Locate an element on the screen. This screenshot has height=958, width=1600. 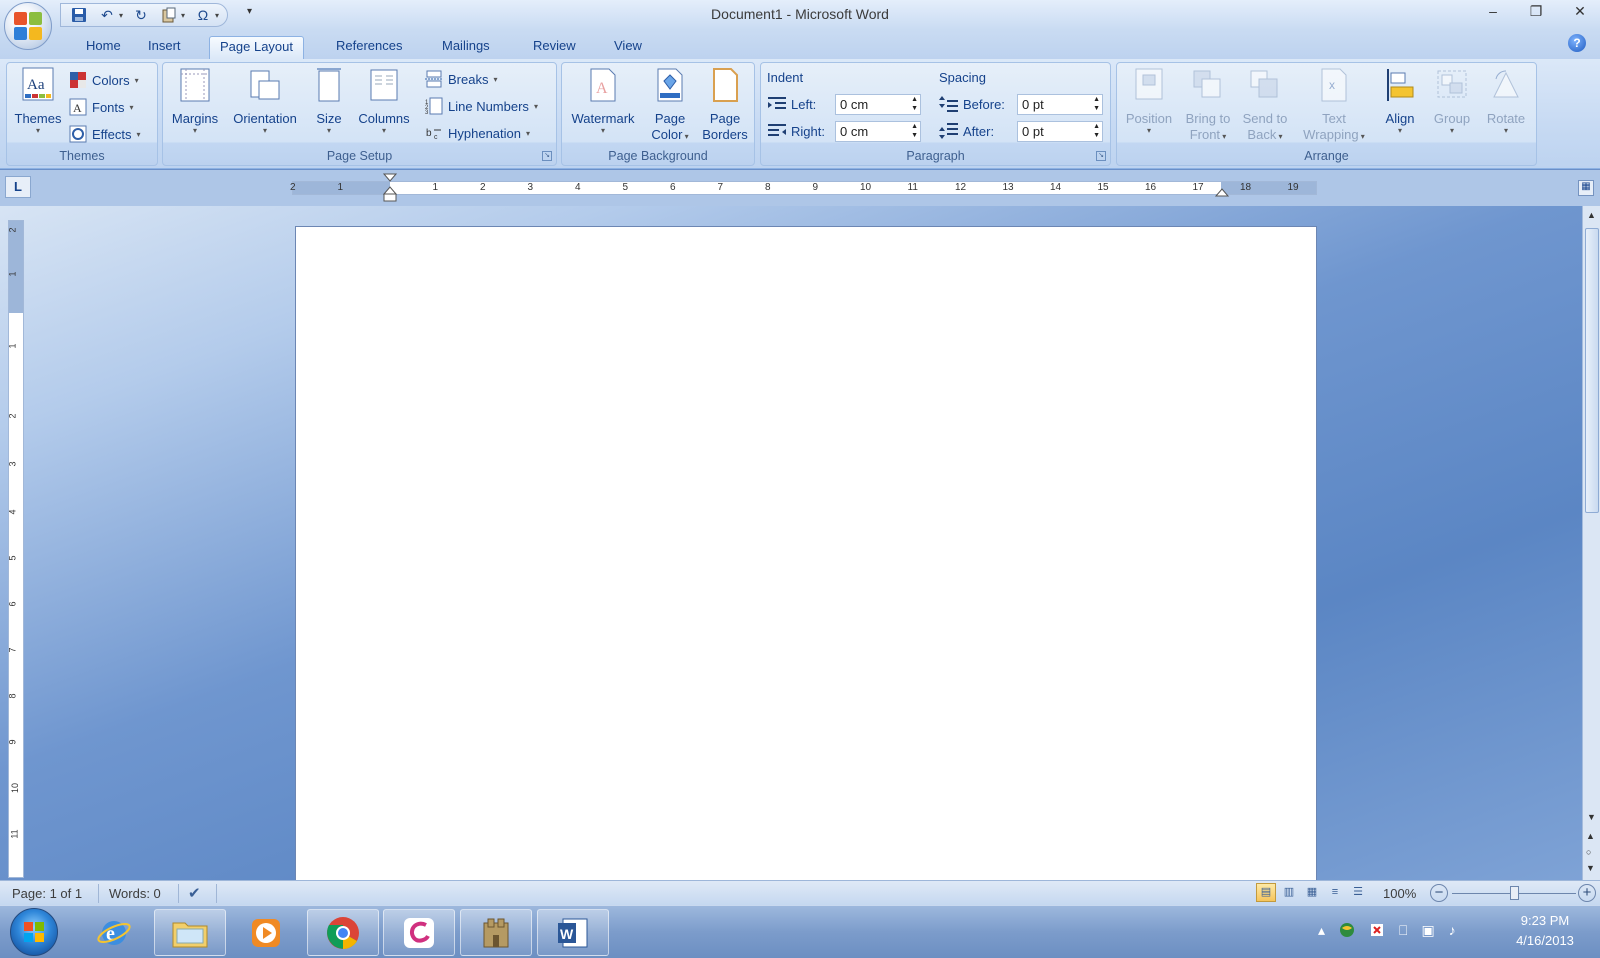
scroll-down-icon: ▼ is located at coordinates (1591, 817).